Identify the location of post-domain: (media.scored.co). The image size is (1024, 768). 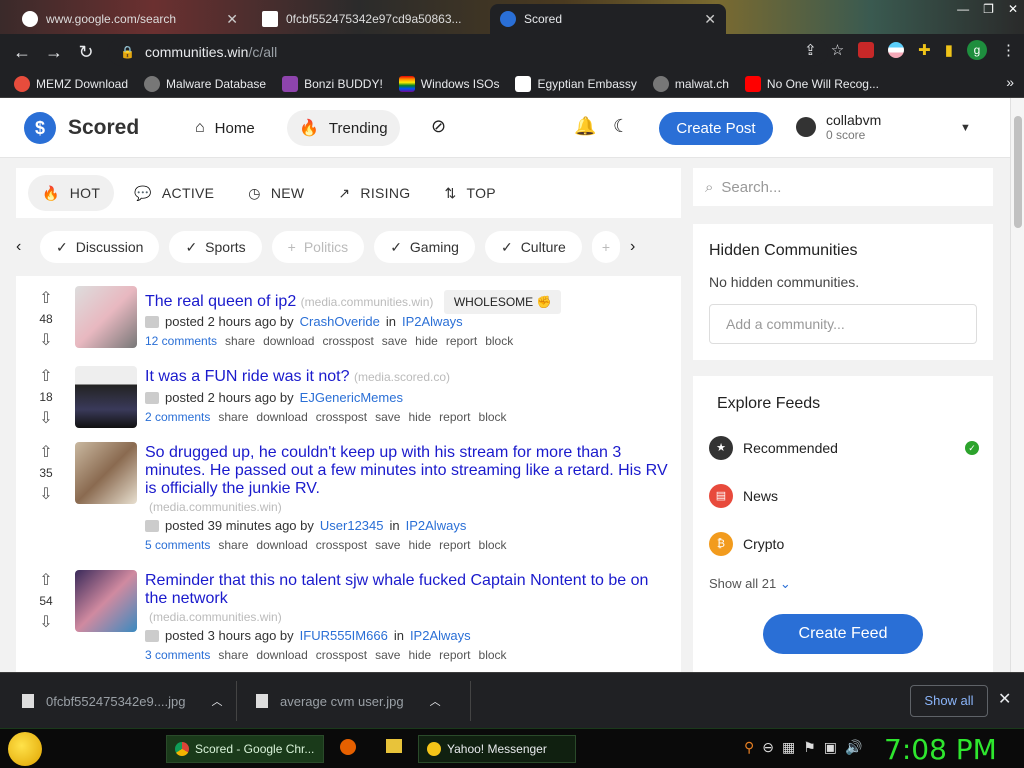
(402, 377).